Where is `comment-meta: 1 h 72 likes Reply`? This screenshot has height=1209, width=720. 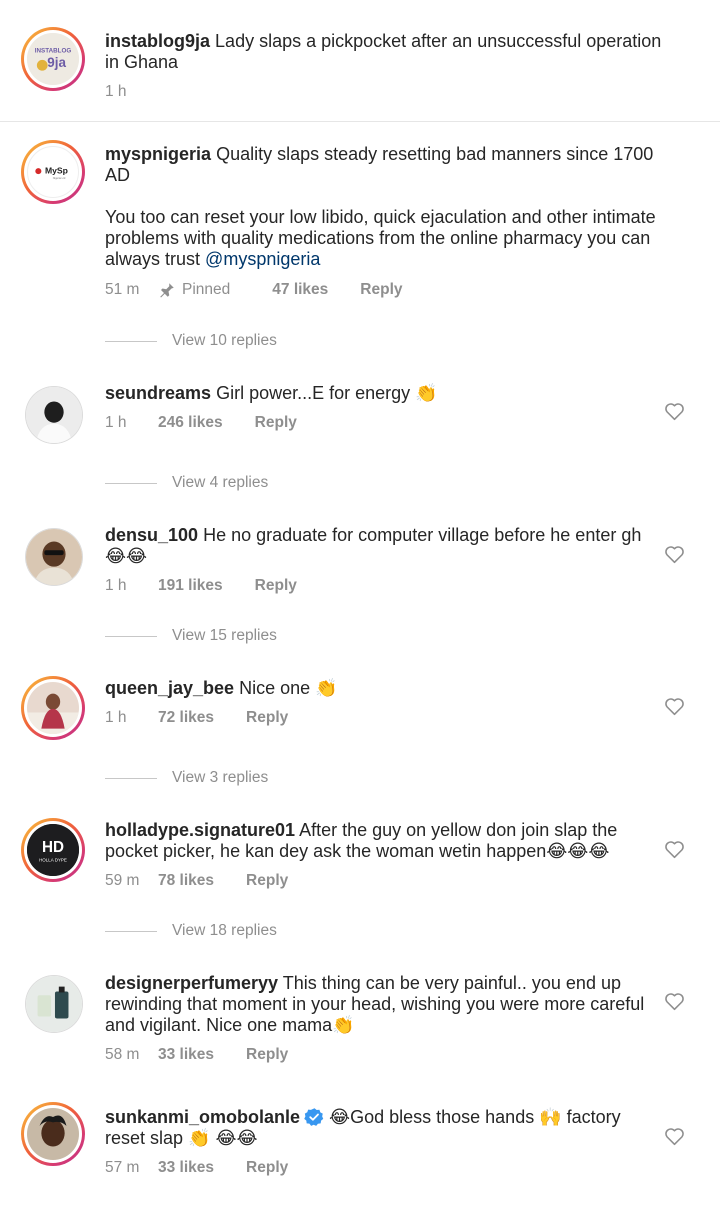
comment-meta: 1 h 72 likes Reply is located at coordinates (196, 718).